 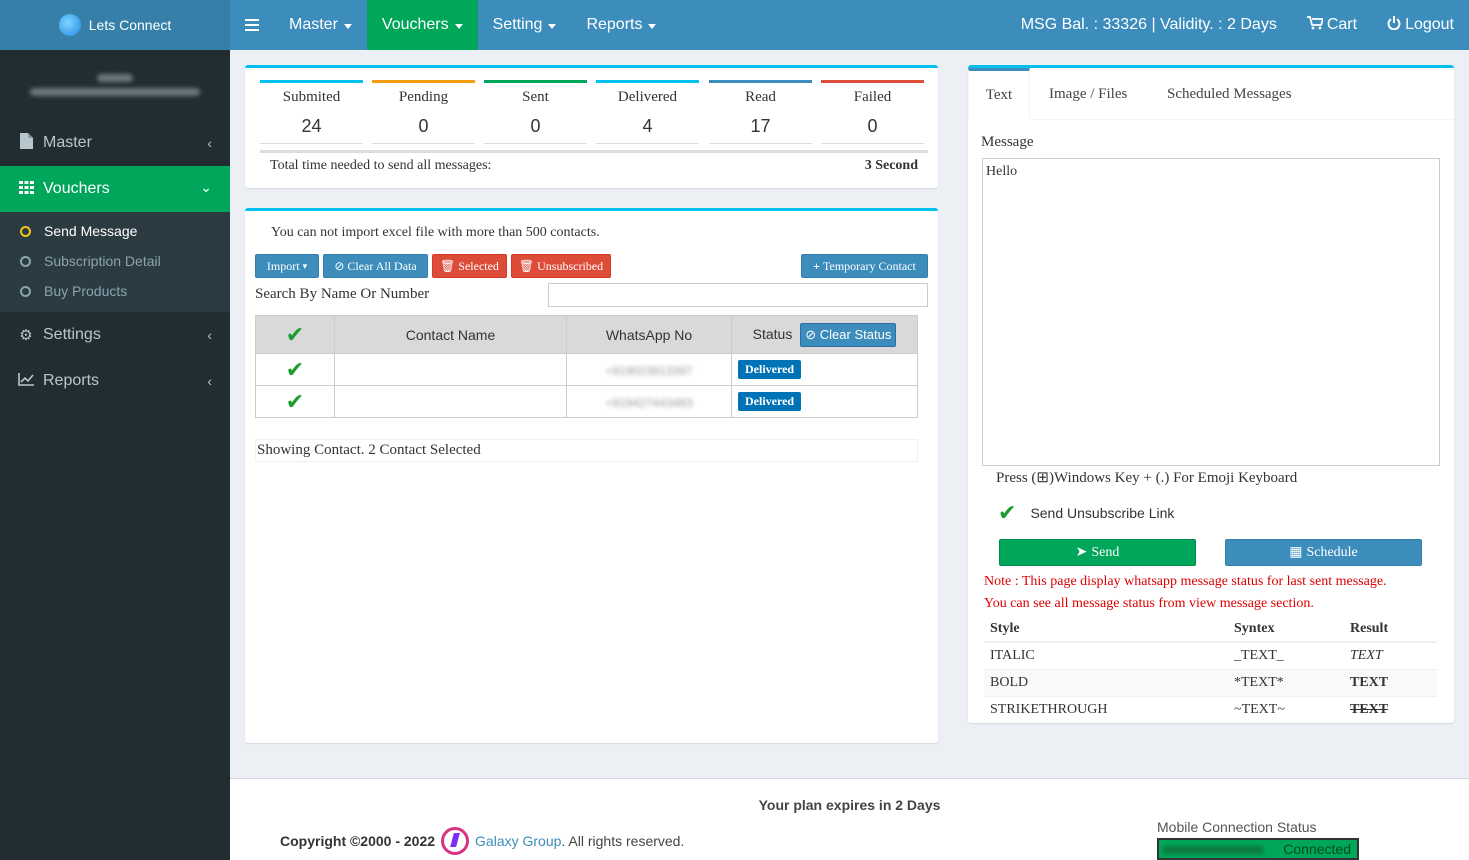 I want to click on chevron-down-icon: ⌄, so click(x=206, y=187).